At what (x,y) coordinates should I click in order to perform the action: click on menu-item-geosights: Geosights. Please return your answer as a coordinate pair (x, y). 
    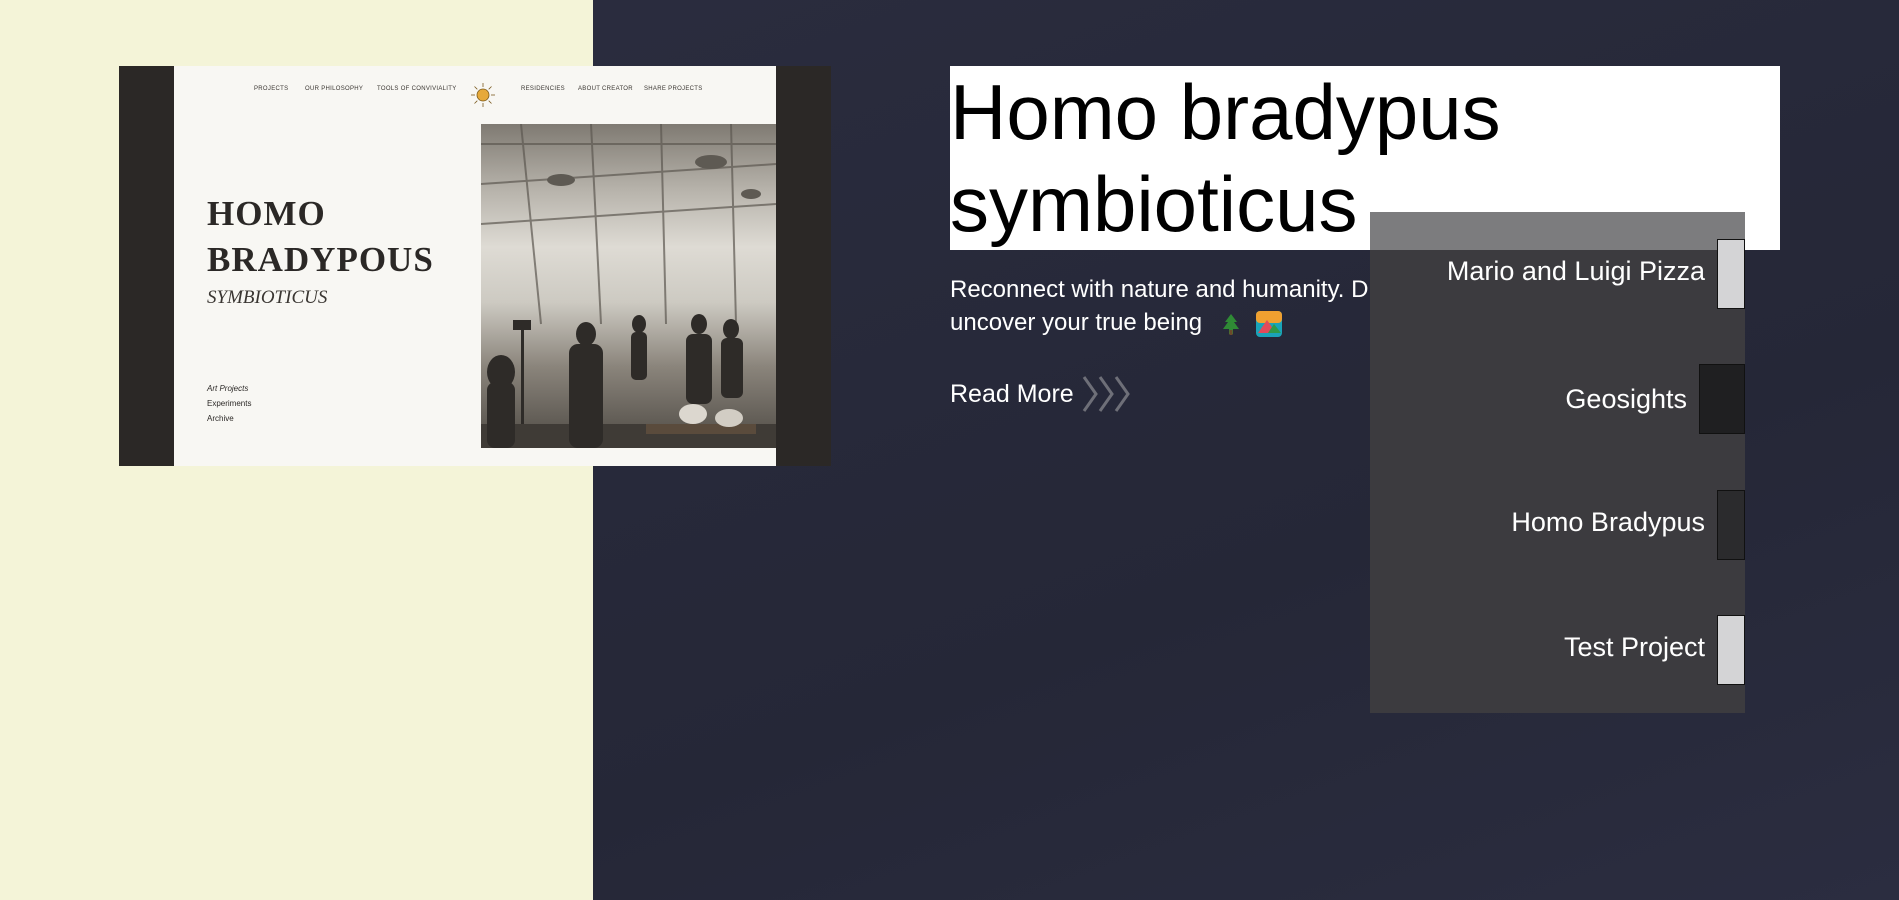
    Looking at the image, I should click on (1557, 399).